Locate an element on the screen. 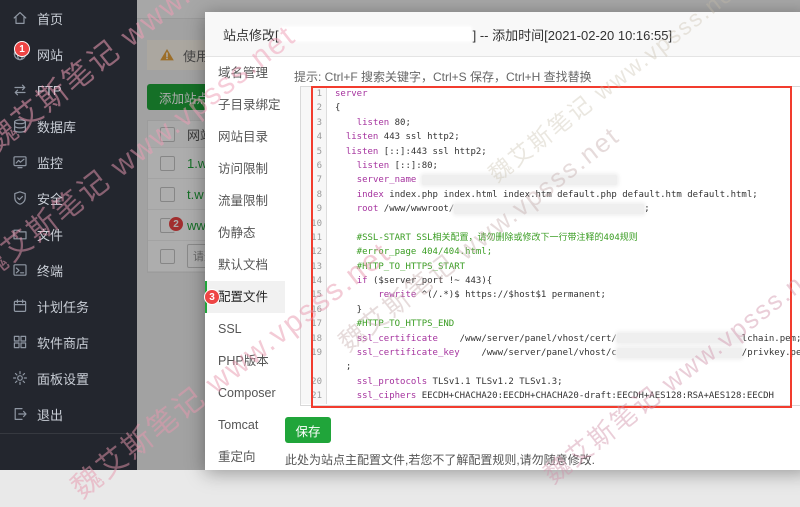 This screenshot has width=800, height=507. code-line: 1 server is located at coordinates (550, 94).